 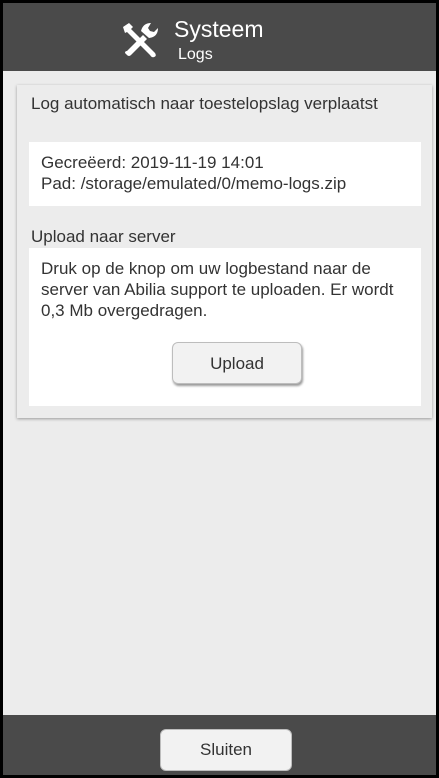 What do you see at coordinates (152, 162) in the screenshot?
I see `log-created-text: Gecreëerd: 2019-11-19 14:01` at bounding box center [152, 162].